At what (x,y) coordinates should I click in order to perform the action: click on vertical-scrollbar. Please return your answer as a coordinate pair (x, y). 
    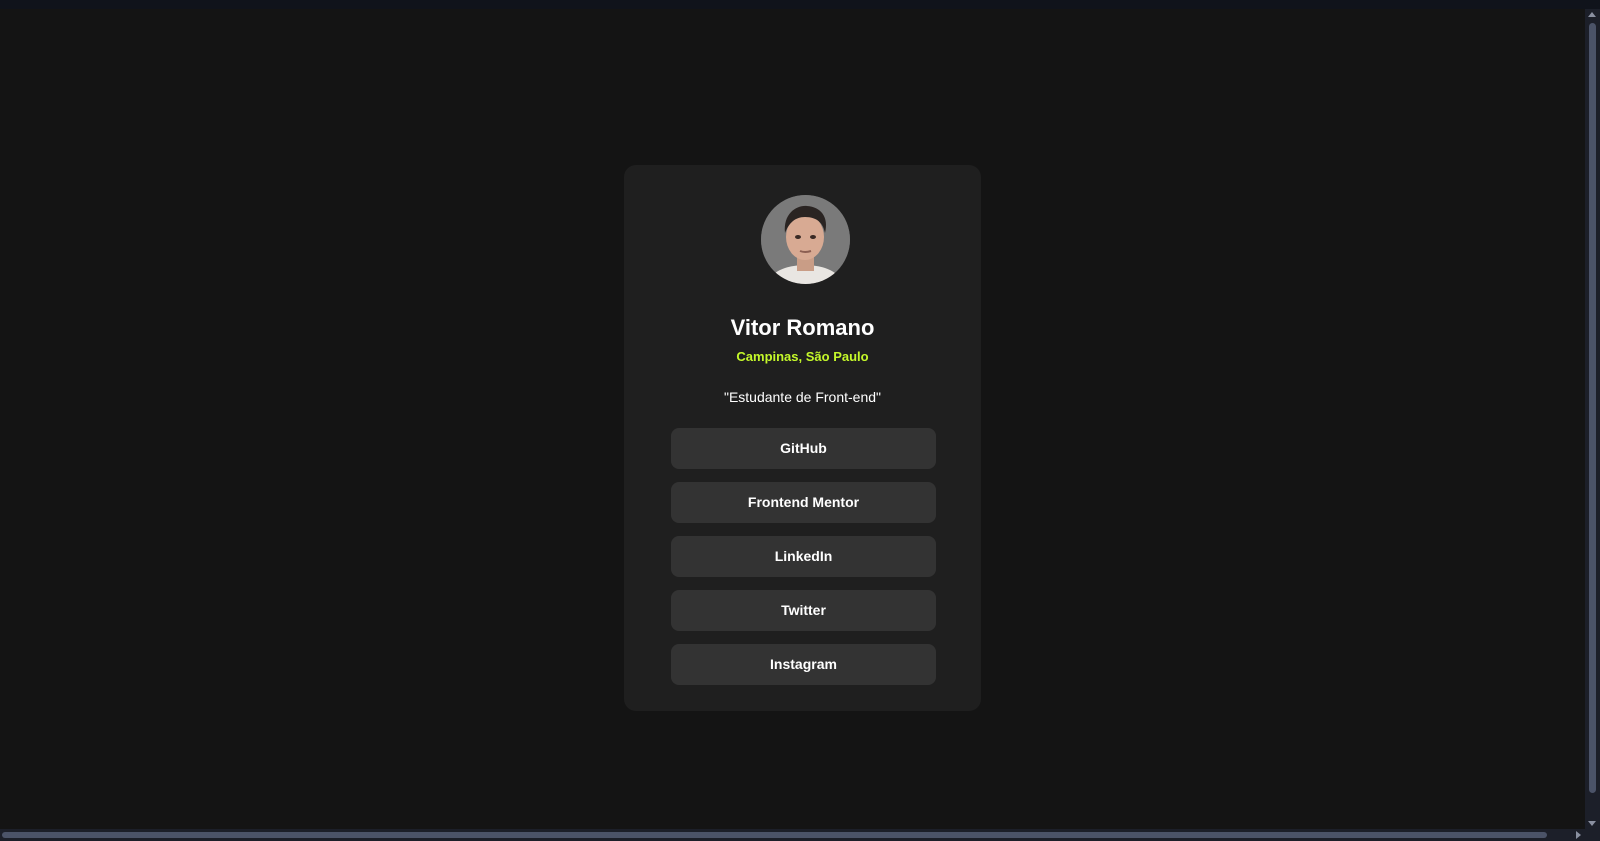
    Looking at the image, I should click on (1592, 419).